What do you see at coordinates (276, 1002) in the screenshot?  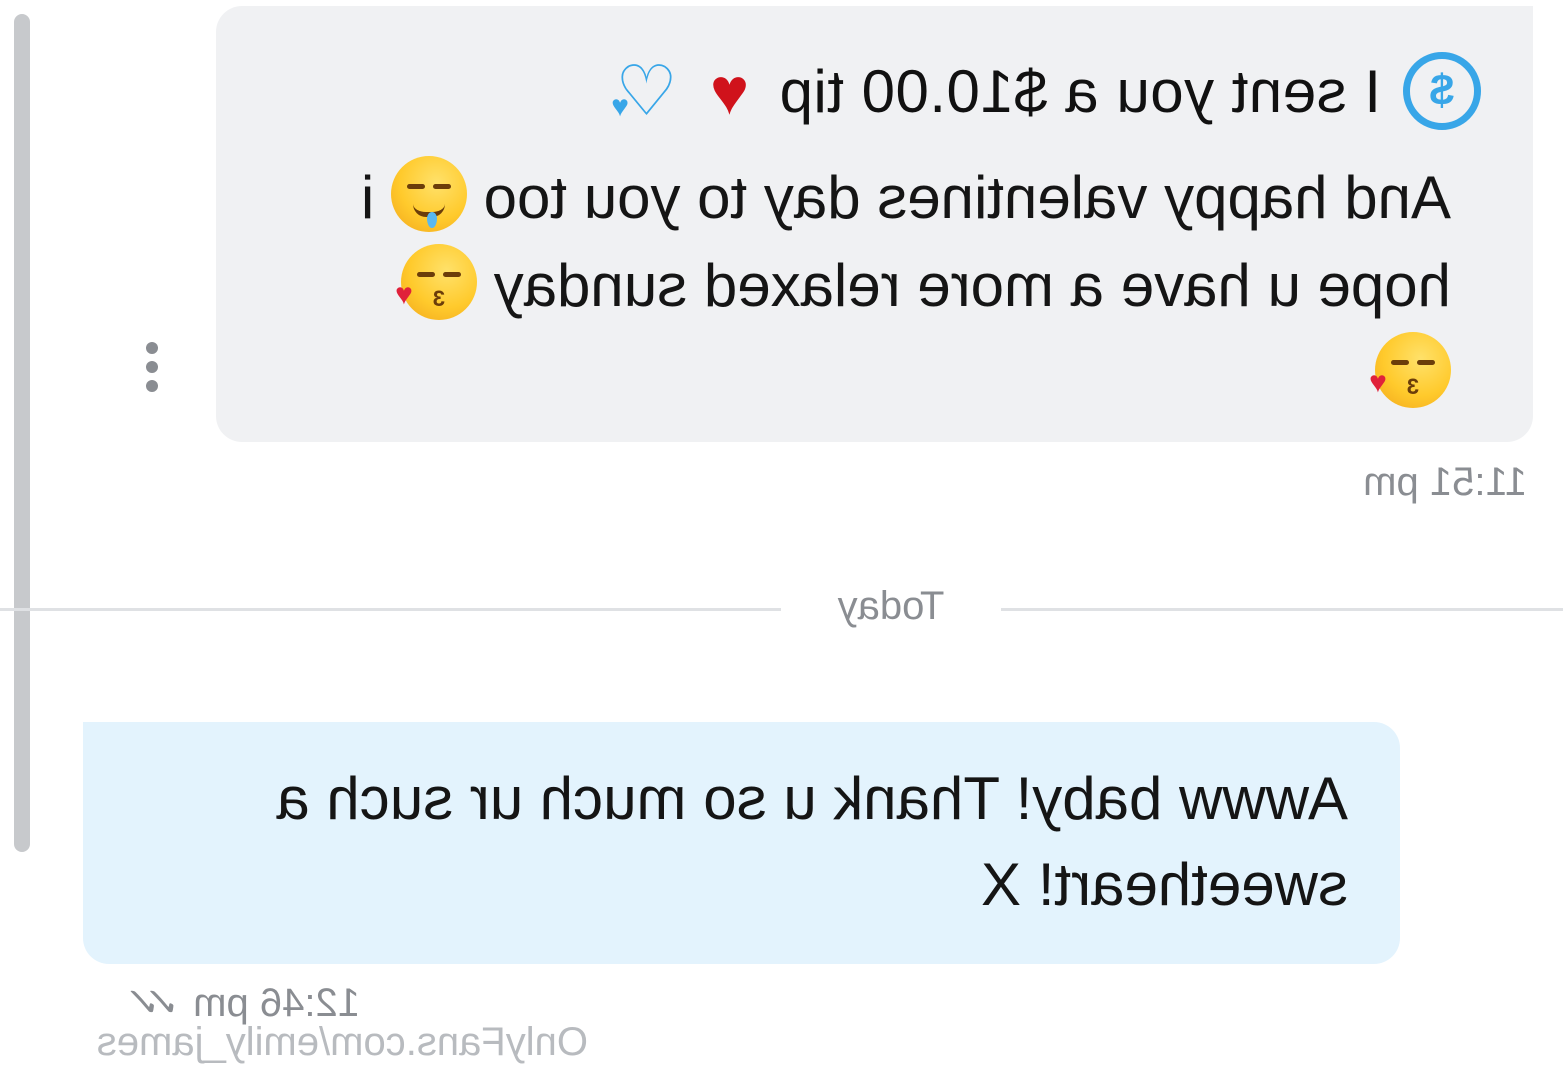 I see `outgoing-timestamp: 12:46 pm` at bounding box center [276, 1002].